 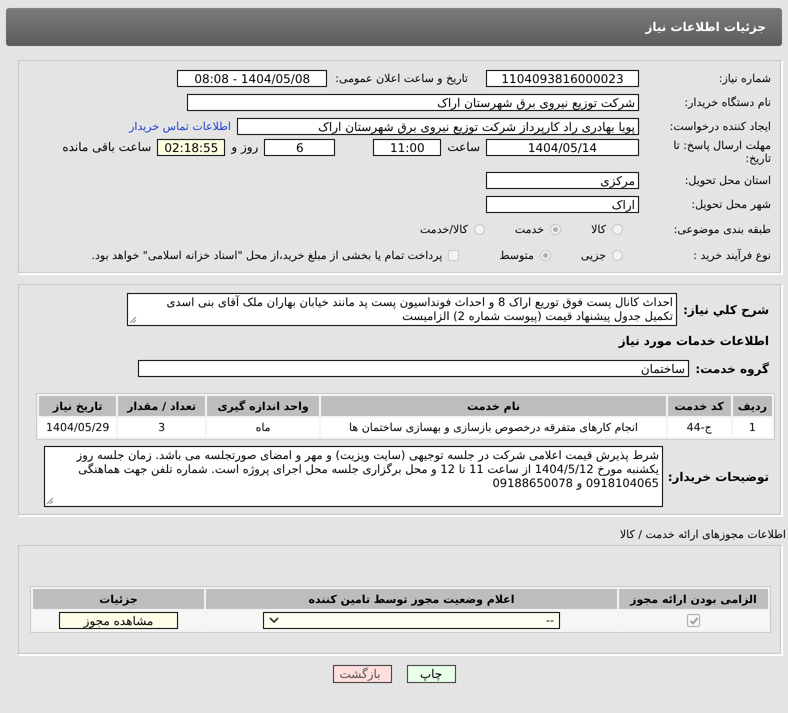 What do you see at coordinates (562, 78) in the screenshot?
I see `text-field: 1104093816000023` at bounding box center [562, 78].